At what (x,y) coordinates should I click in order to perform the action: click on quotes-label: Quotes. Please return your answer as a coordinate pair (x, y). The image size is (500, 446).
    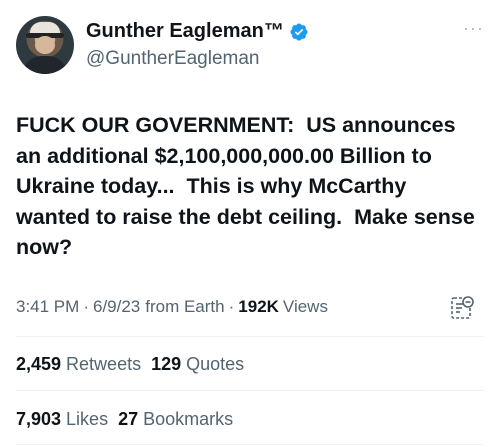
    Looking at the image, I should click on (215, 364).